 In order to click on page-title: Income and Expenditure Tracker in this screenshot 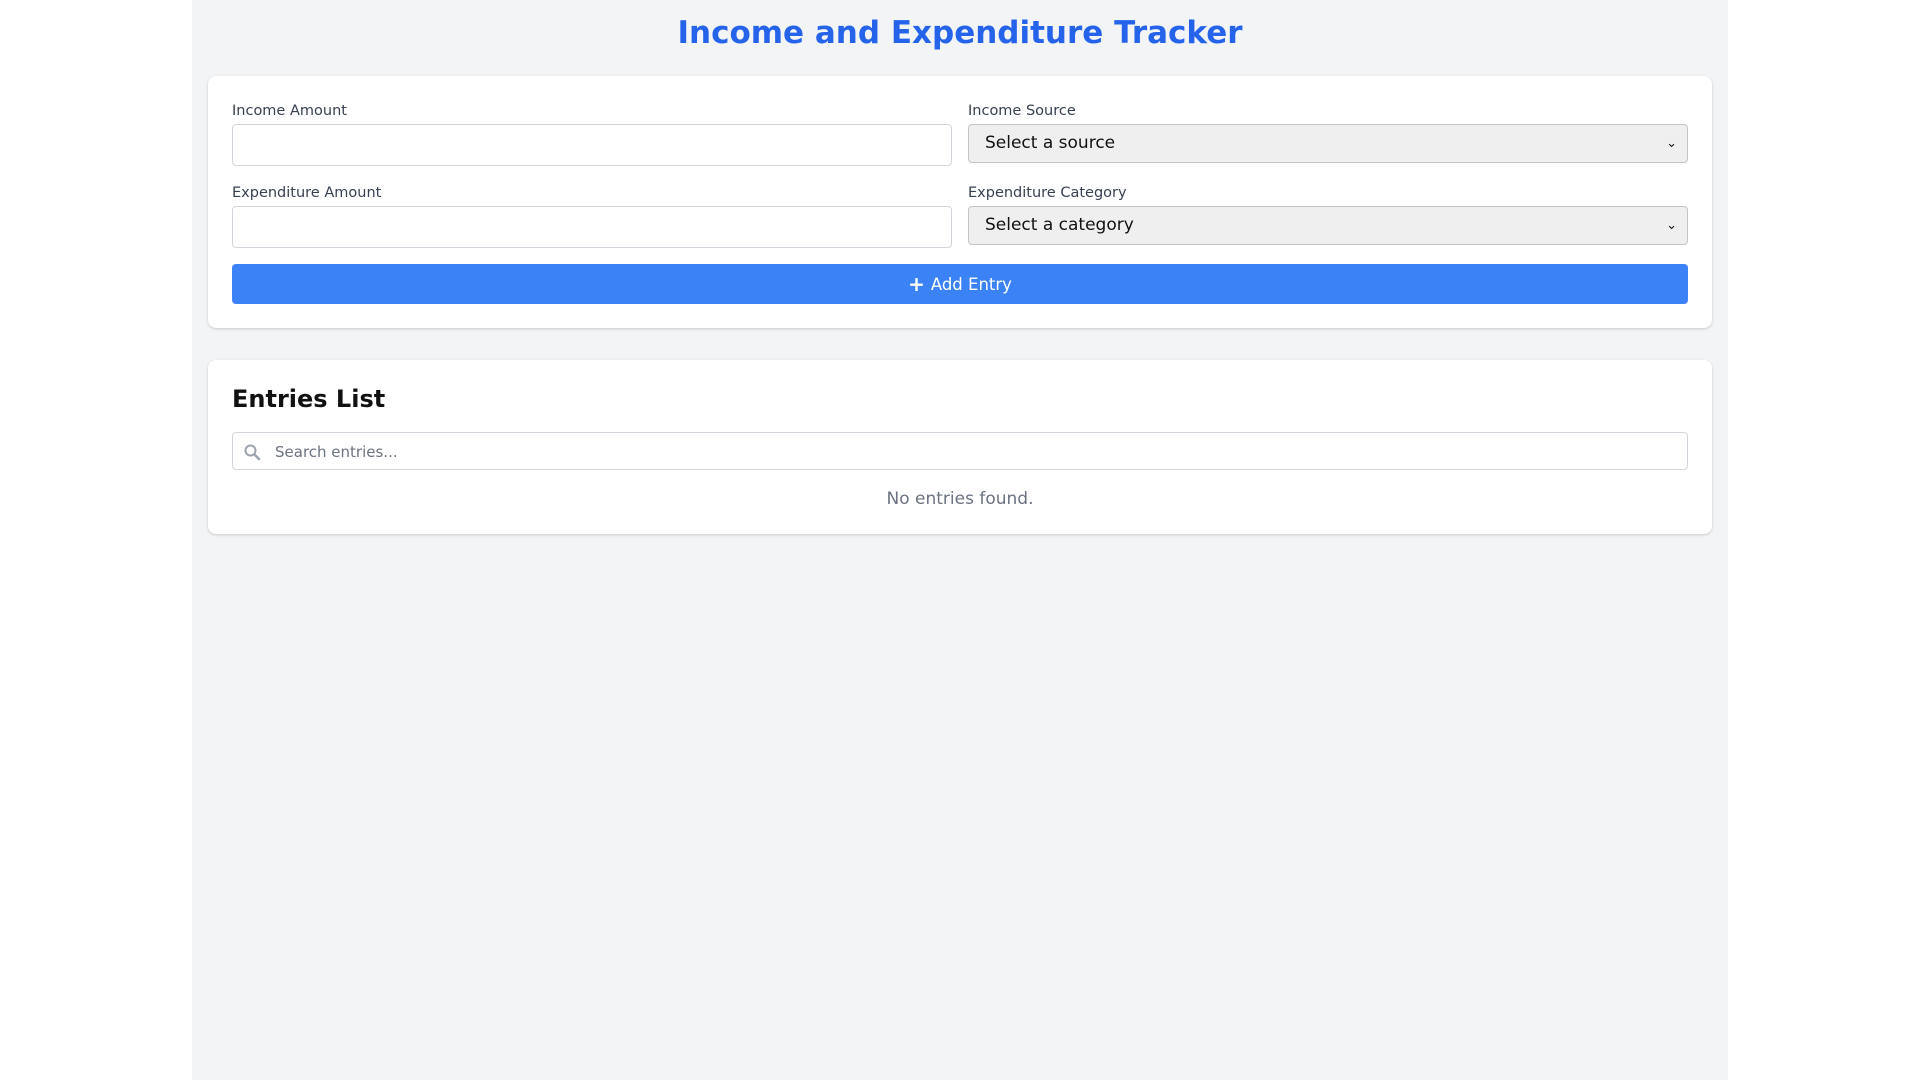, I will do `click(960, 33)`.